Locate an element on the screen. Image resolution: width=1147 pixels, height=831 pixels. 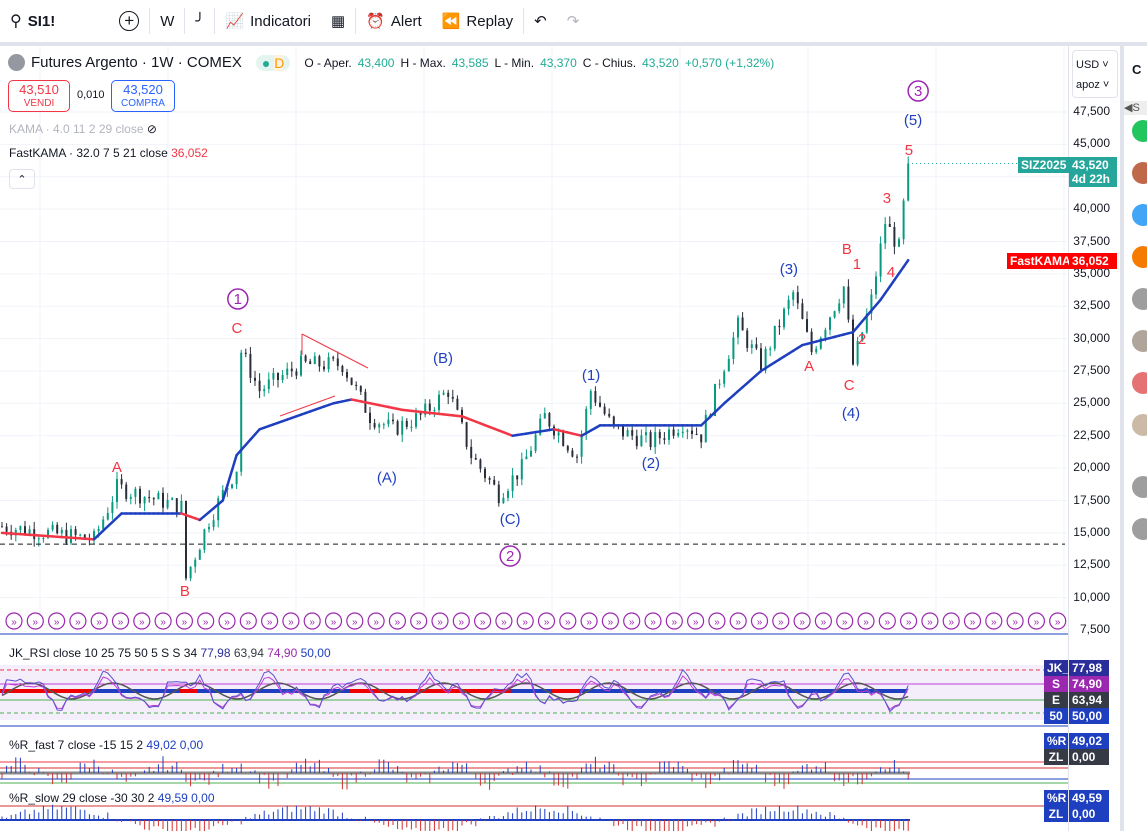
rslow-legend: %R_slow 29 close -30 30 2 49,59 0,00 is located at coordinates (112, 798).